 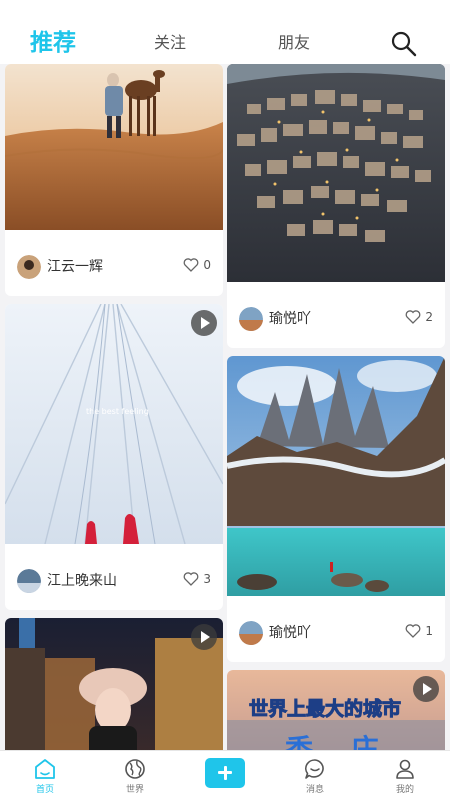 I want to click on card-meta: 瑜悦吖 2, so click(x=336, y=315).